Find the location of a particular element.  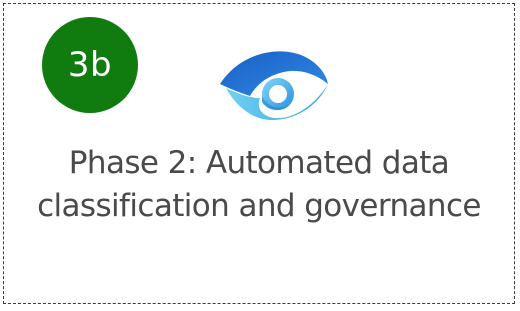

eye-icon is located at coordinates (274, 85).